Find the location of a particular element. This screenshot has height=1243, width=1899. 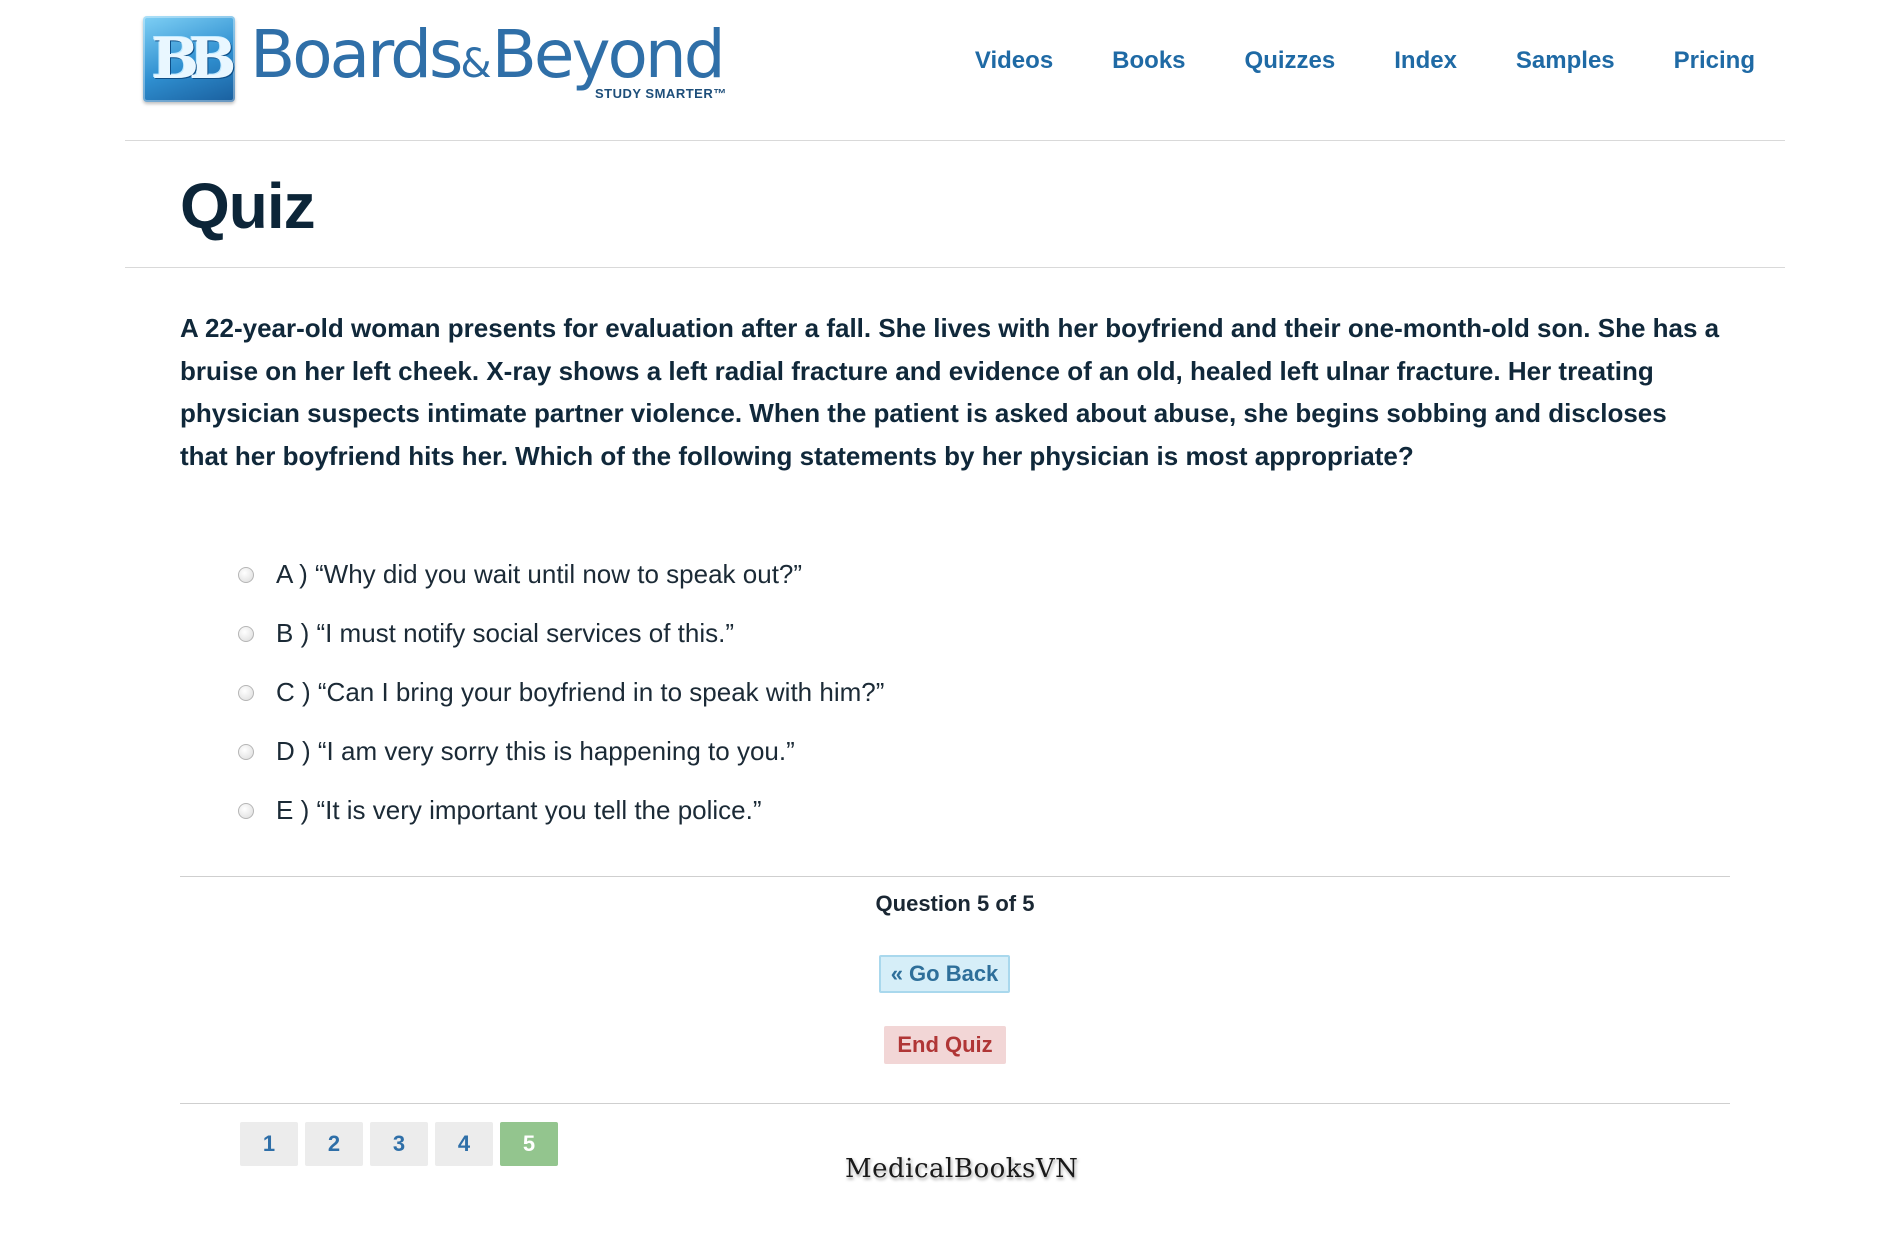

nav-link-books: Books is located at coordinates (1148, 61).